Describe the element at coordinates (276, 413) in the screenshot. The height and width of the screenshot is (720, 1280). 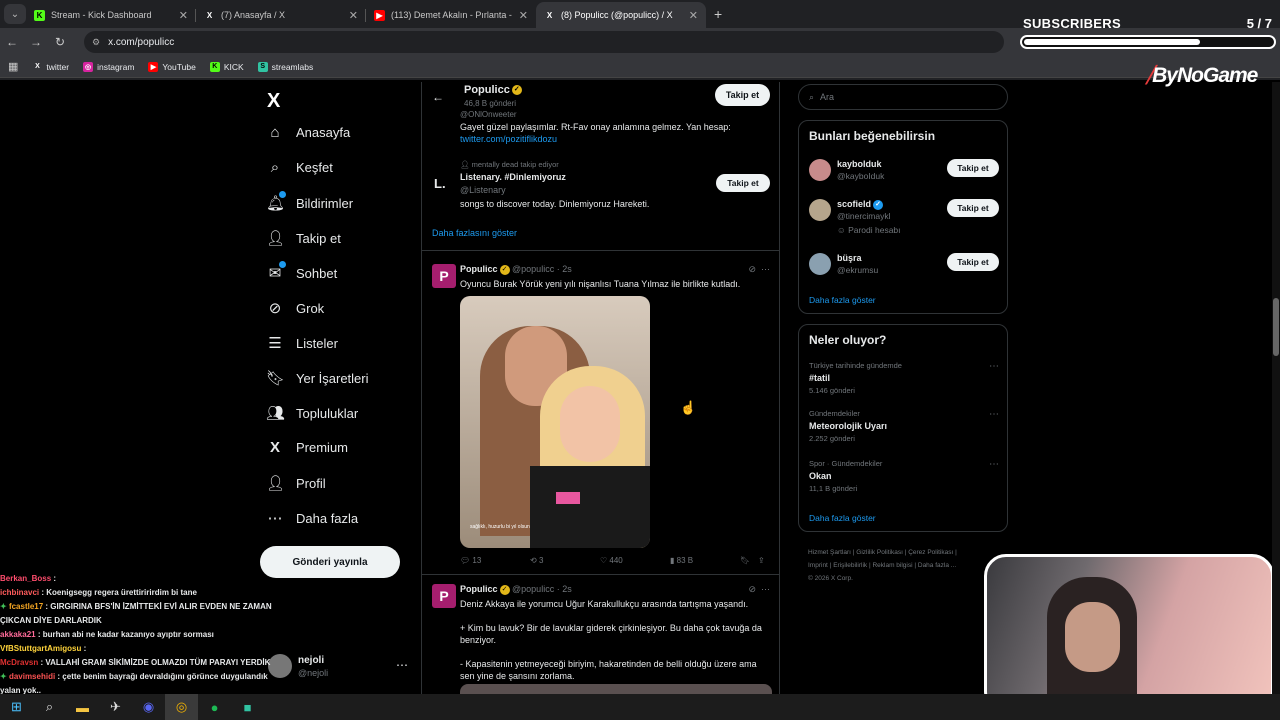
I see `communities-icon: 👥︎` at that location.